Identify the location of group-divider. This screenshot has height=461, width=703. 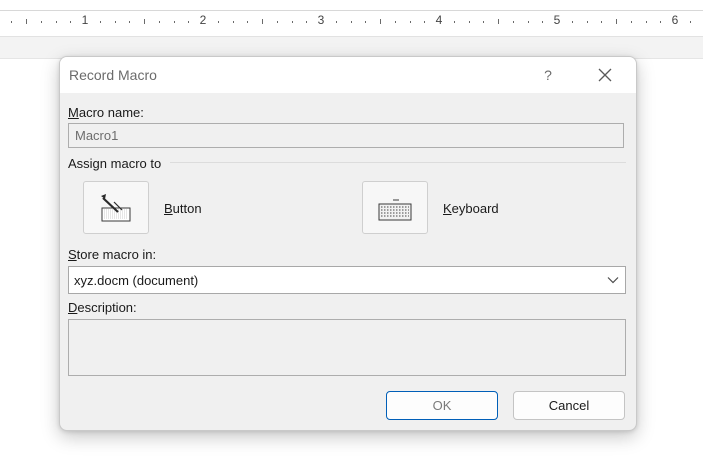
(398, 162).